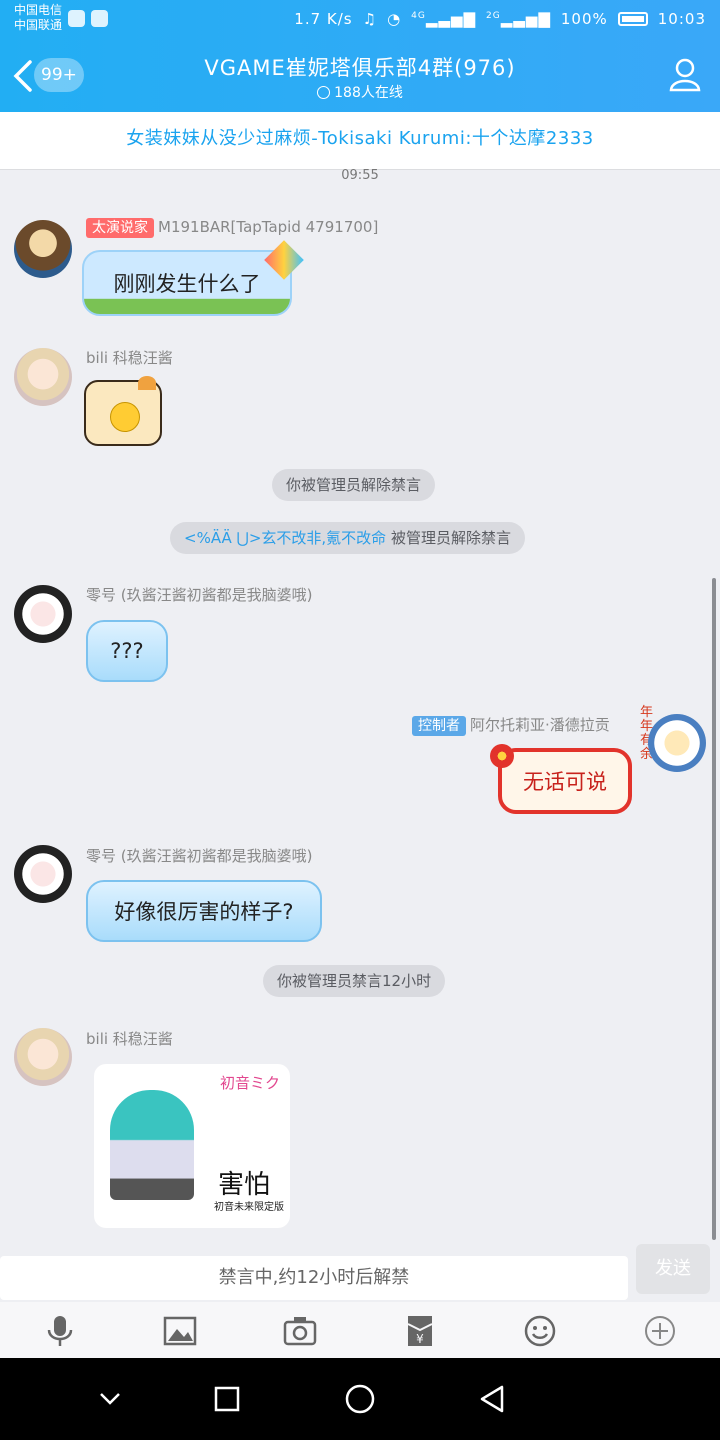 The width and height of the screenshot is (720, 1440). I want to click on group-members-icon, so click(687, 75).